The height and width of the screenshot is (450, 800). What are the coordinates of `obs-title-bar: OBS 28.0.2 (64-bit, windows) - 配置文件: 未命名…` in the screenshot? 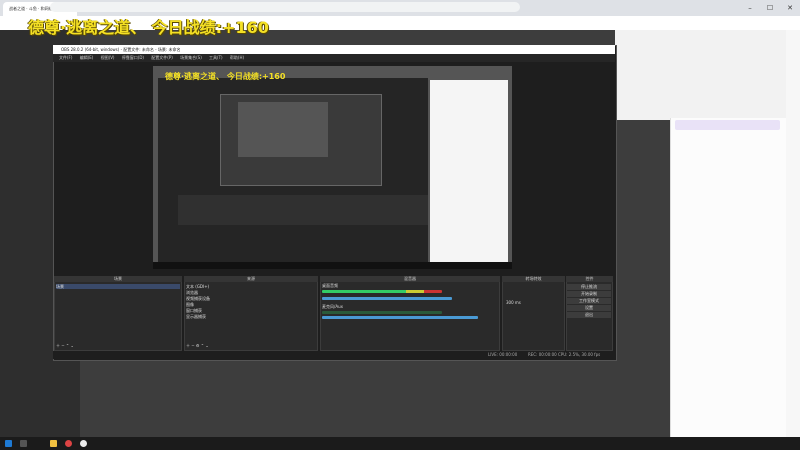 It's located at (334, 49).